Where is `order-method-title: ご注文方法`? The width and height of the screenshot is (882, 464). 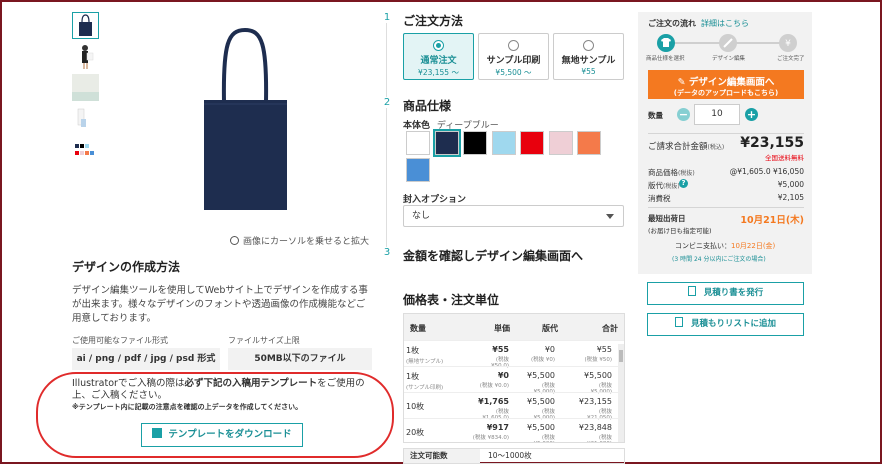
order-method-title: ご注文方法 is located at coordinates (433, 21).